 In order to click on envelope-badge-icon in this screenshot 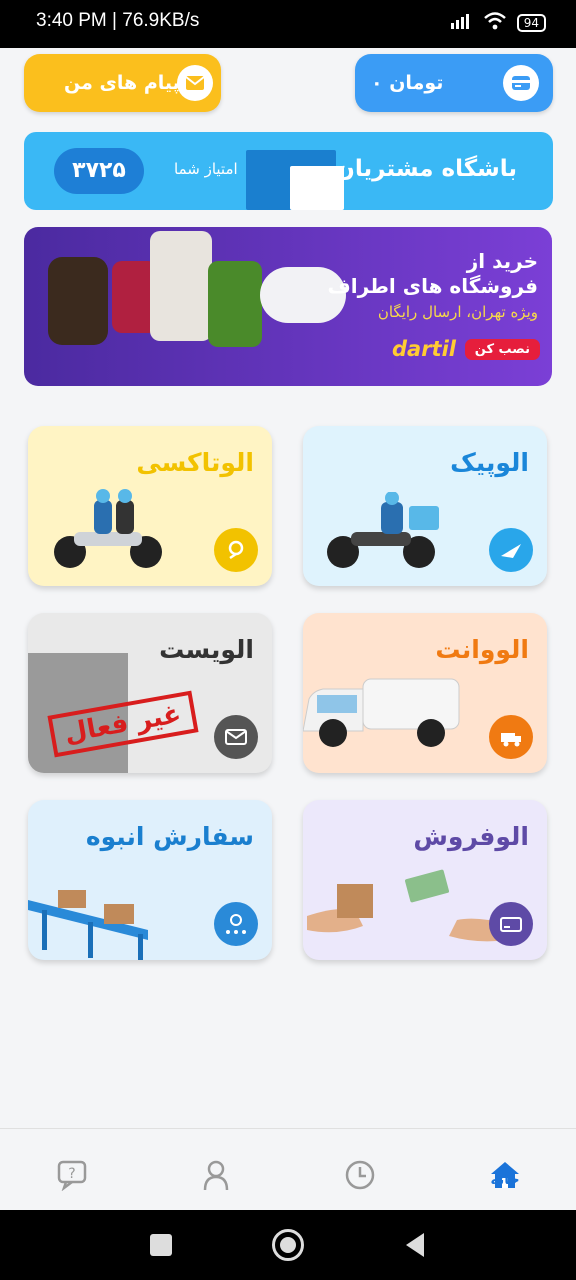, I will do `click(236, 737)`.